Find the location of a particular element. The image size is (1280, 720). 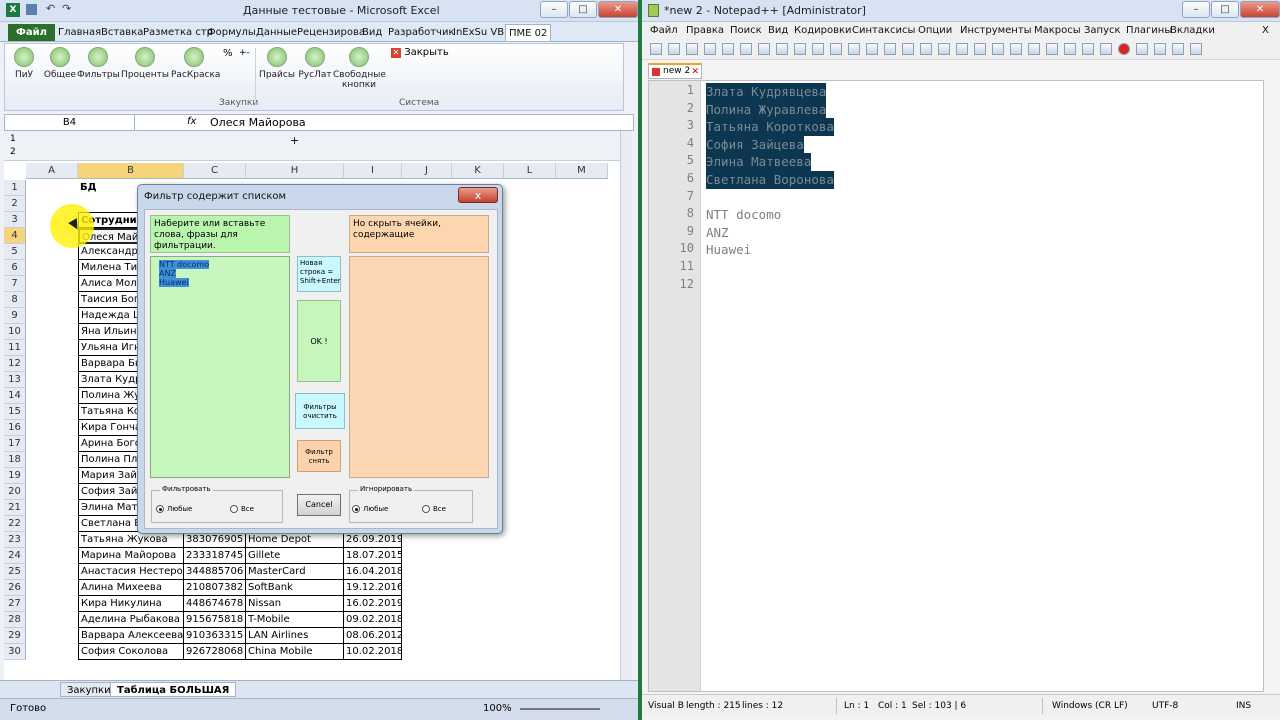

close-all-icon is located at coordinates (746, 49).